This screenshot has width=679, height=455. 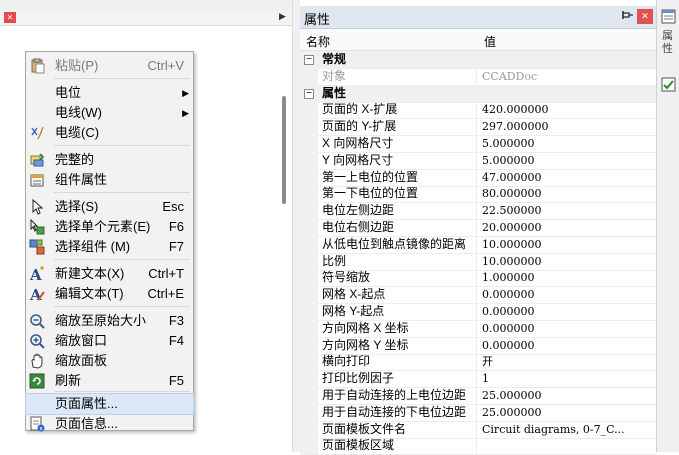 I want to click on property-value: 22.500000, so click(x=567, y=210).